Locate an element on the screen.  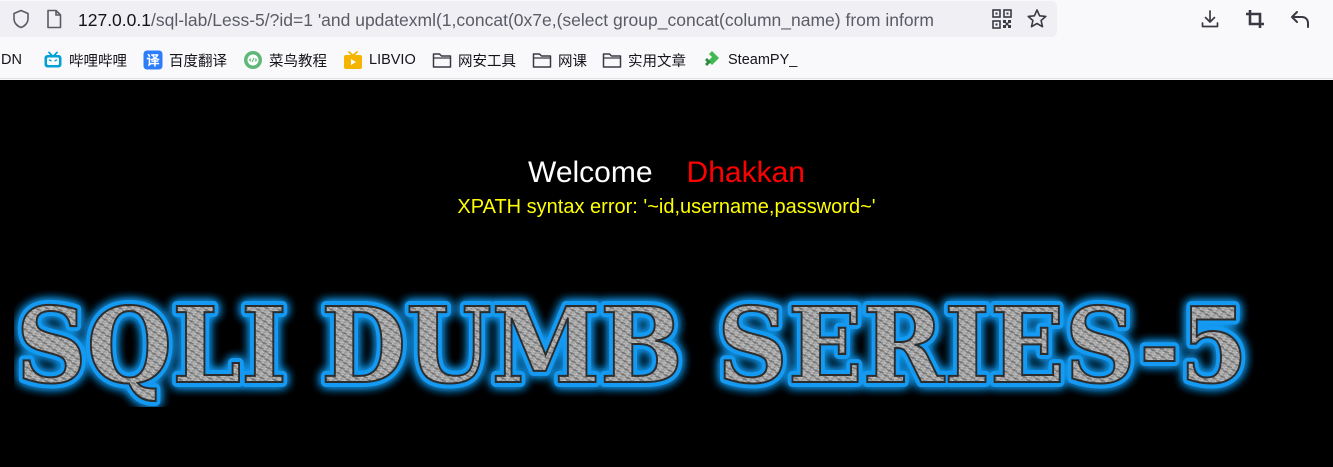
download-icon is located at coordinates (1210, 19).